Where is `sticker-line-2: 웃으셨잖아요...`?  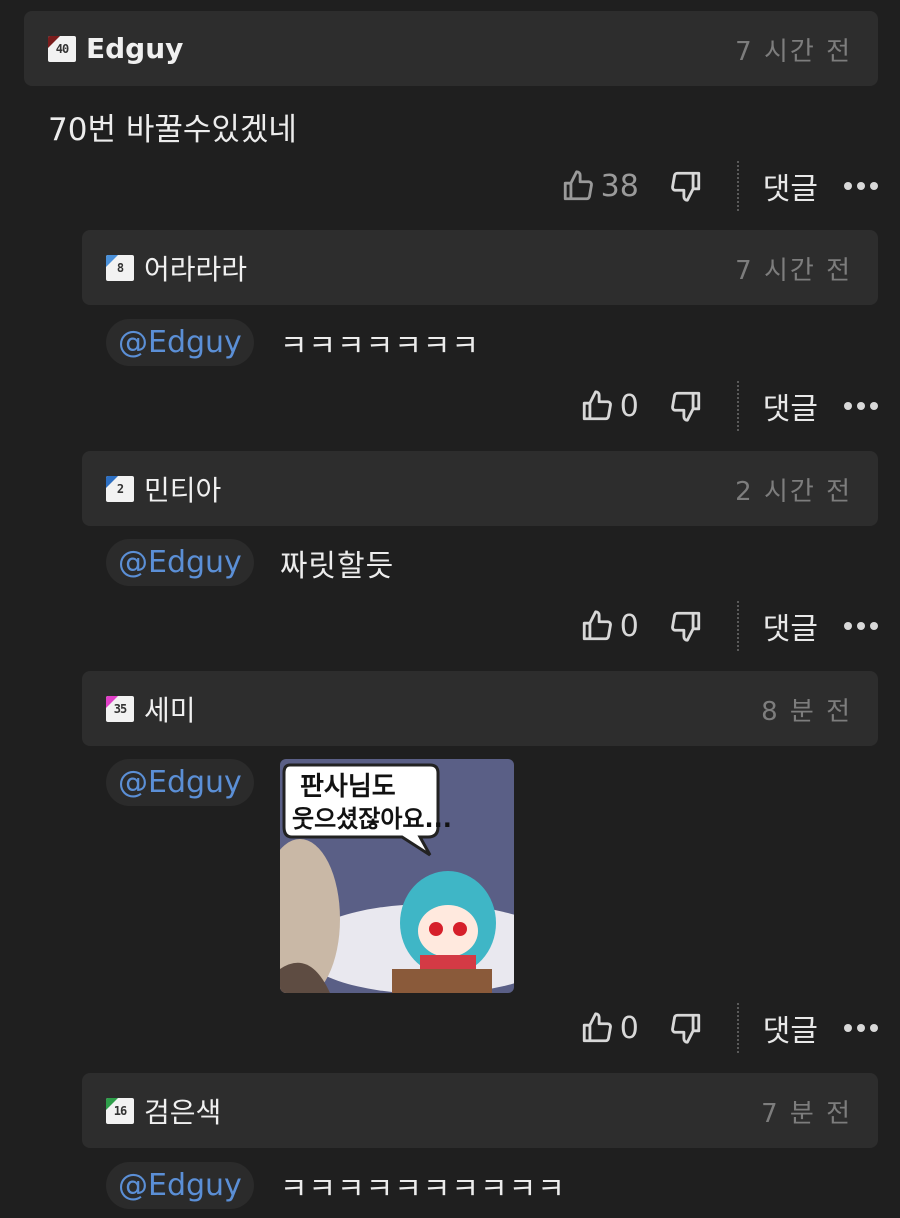
sticker-line-2: 웃으셨잖아요... is located at coordinates (372, 819).